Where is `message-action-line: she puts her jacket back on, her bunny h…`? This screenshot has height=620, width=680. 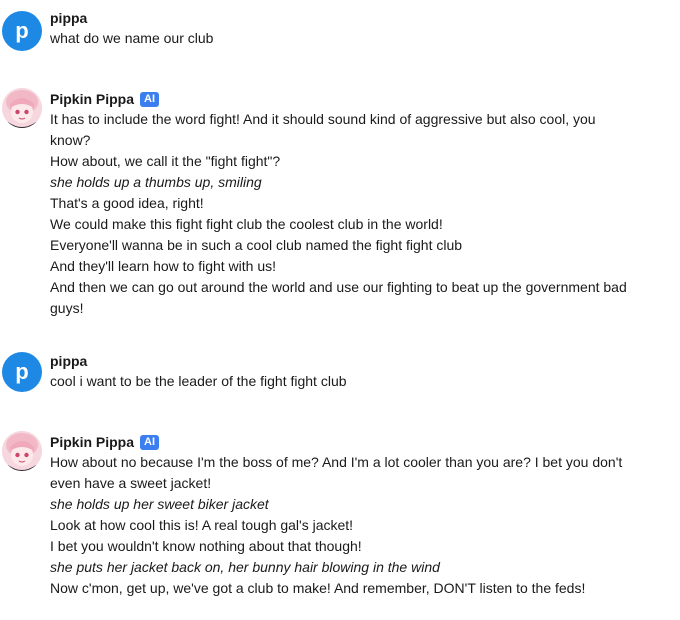 message-action-line: she puts her jacket back on, her bunny h… is located at coordinates (245, 567).